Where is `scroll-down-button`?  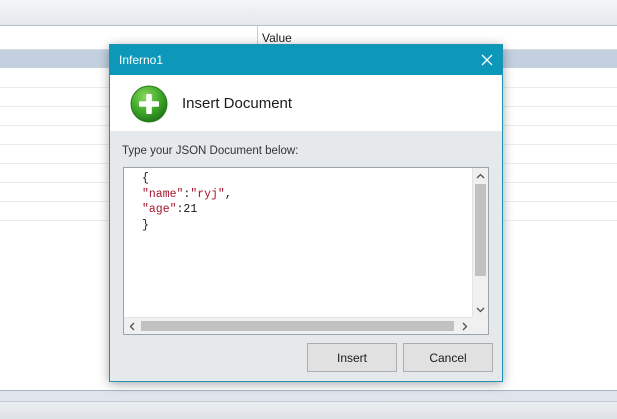 scroll-down-button is located at coordinates (480, 309).